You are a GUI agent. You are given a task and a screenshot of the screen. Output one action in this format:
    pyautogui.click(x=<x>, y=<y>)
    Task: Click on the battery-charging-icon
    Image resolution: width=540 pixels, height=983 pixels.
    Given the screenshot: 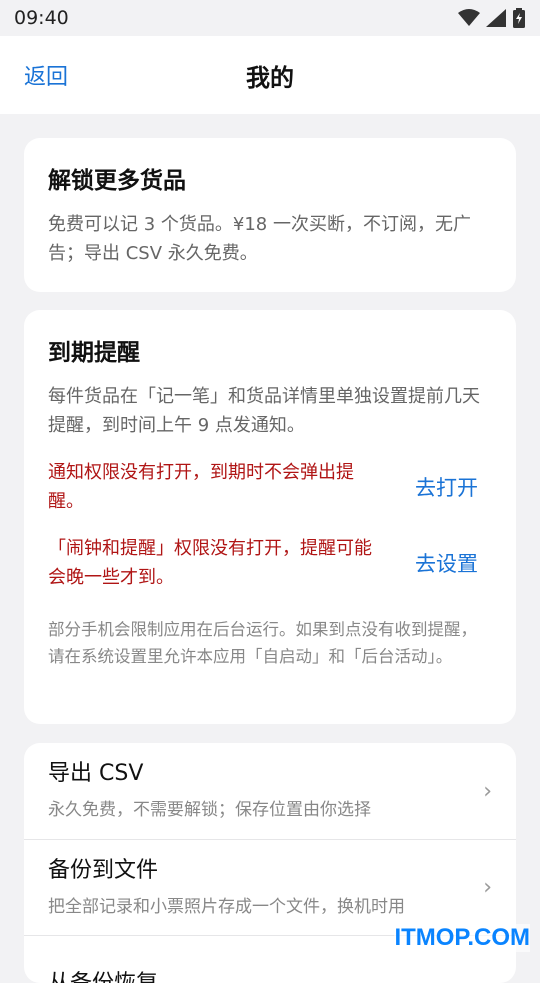 What is the action you would take?
    pyautogui.click(x=519, y=18)
    